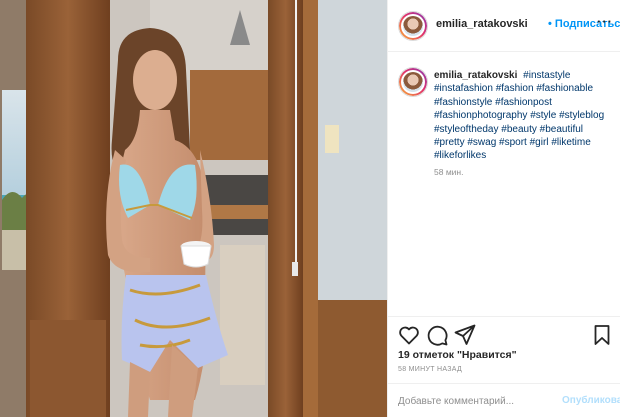 This screenshot has width=620, height=417. What do you see at coordinates (463, 88) in the screenshot?
I see `hashtag-link: #instafashion` at bounding box center [463, 88].